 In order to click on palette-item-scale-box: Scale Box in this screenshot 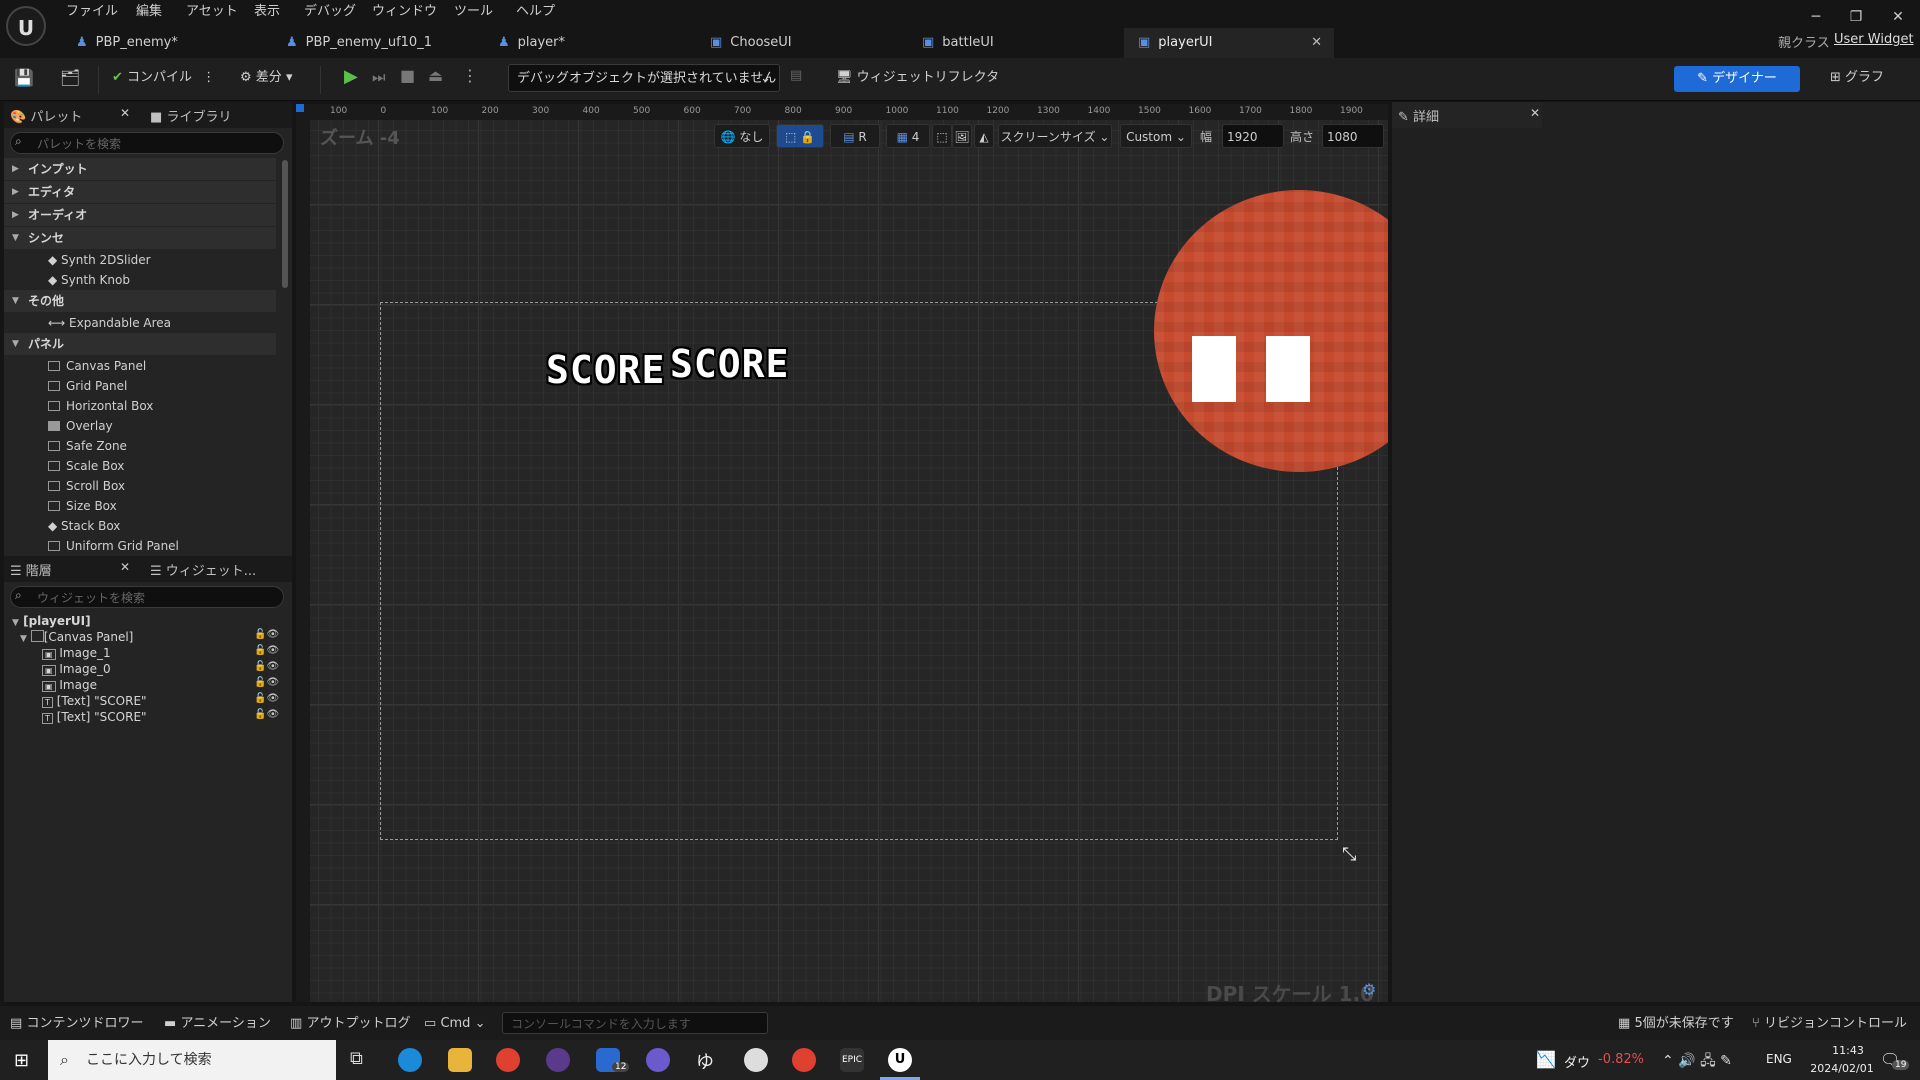, I will do `click(86, 466)`.